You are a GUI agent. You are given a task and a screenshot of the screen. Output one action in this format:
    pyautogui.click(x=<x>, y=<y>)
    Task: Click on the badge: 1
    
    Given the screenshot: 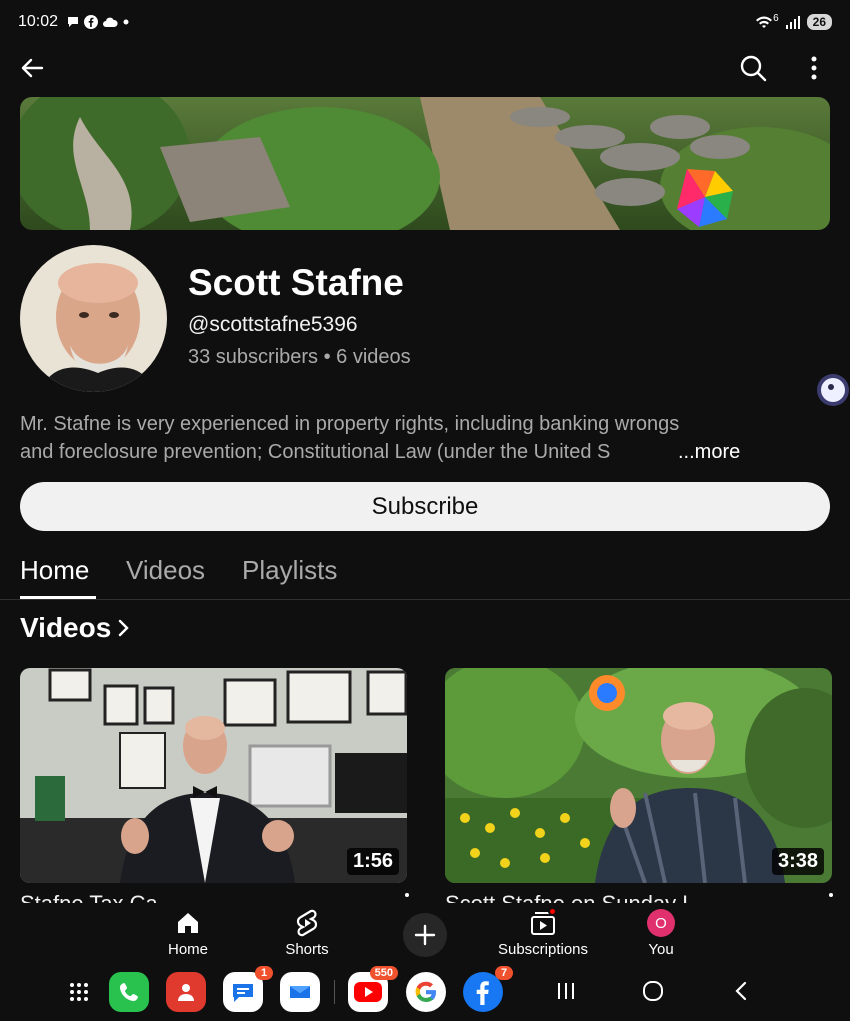 What is the action you would take?
    pyautogui.click(x=264, y=973)
    